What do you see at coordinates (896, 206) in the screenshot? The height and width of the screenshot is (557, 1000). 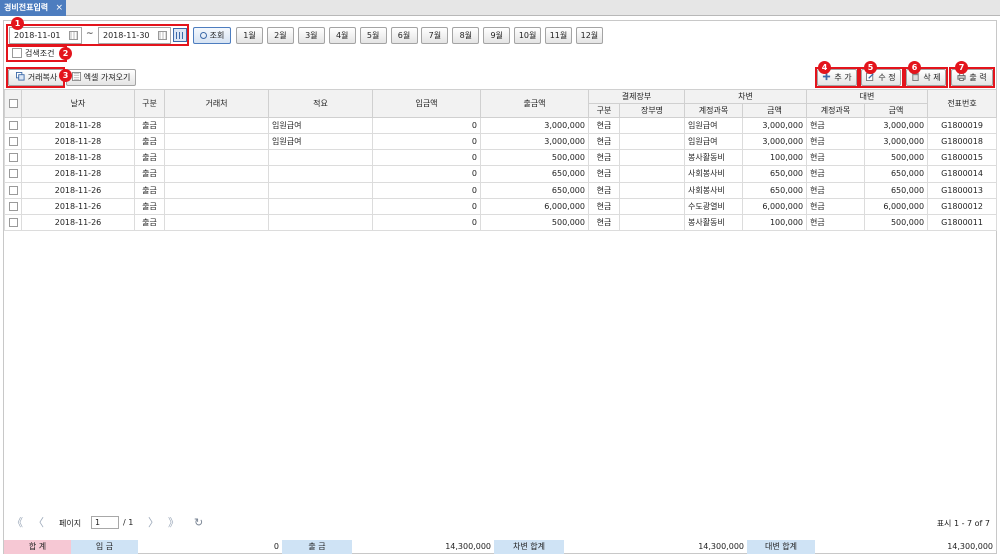 I see `cell-credit-amount: 6,000,000` at bounding box center [896, 206].